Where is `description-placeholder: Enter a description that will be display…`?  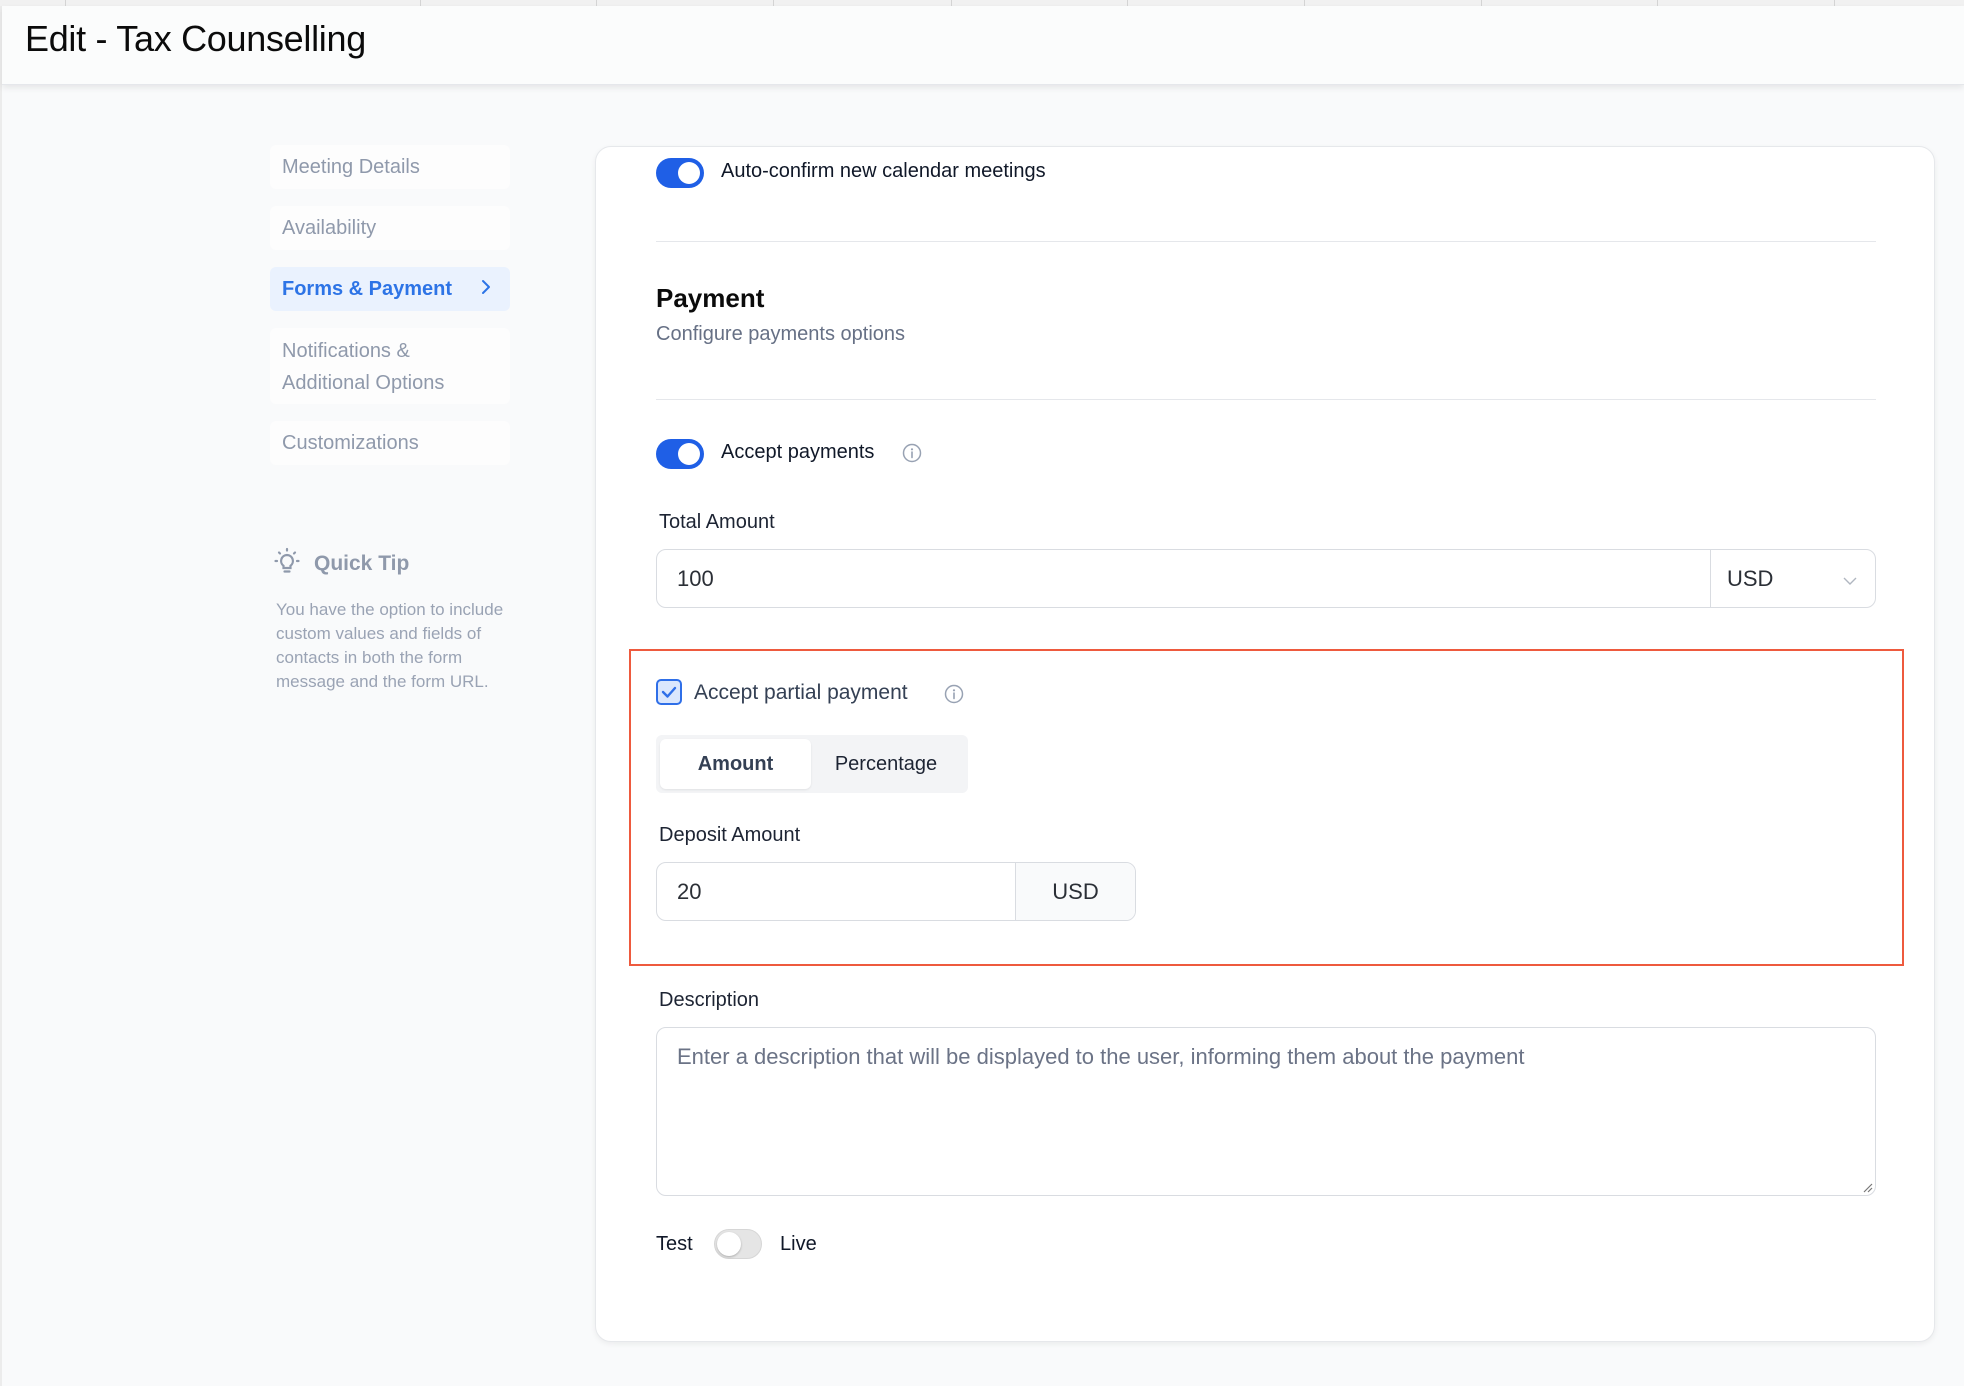 description-placeholder: Enter a description that will be display… is located at coordinates (1101, 1056).